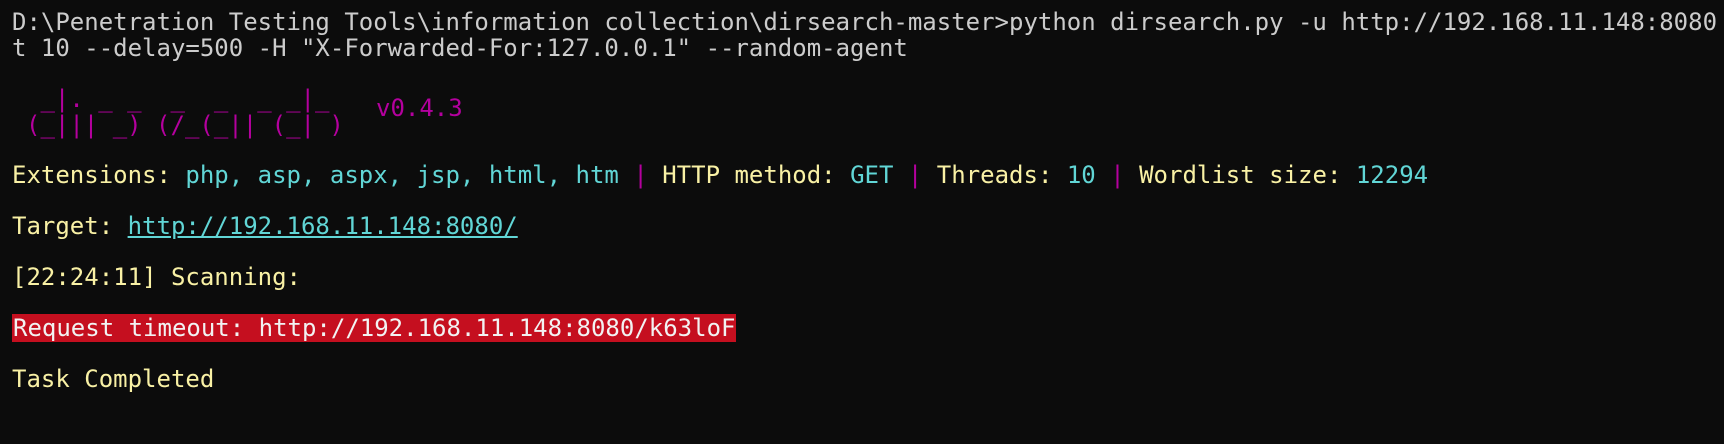 This screenshot has height=444, width=1724. Describe the element at coordinates (99, 175) in the screenshot. I see `extensions-label: Extensions:` at that location.